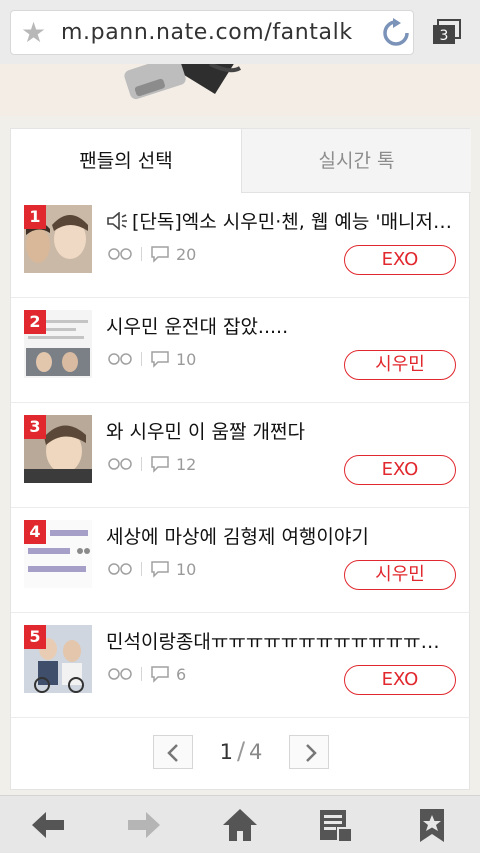 The width and height of the screenshot is (480, 853). What do you see at coordinates (241, 245) in the screenshot?
I see `post-item: 1 [단독]엑소 시우민·첸, 웹 예능 '매니저 ... 20 EXO` at bounding box center [241, 245].